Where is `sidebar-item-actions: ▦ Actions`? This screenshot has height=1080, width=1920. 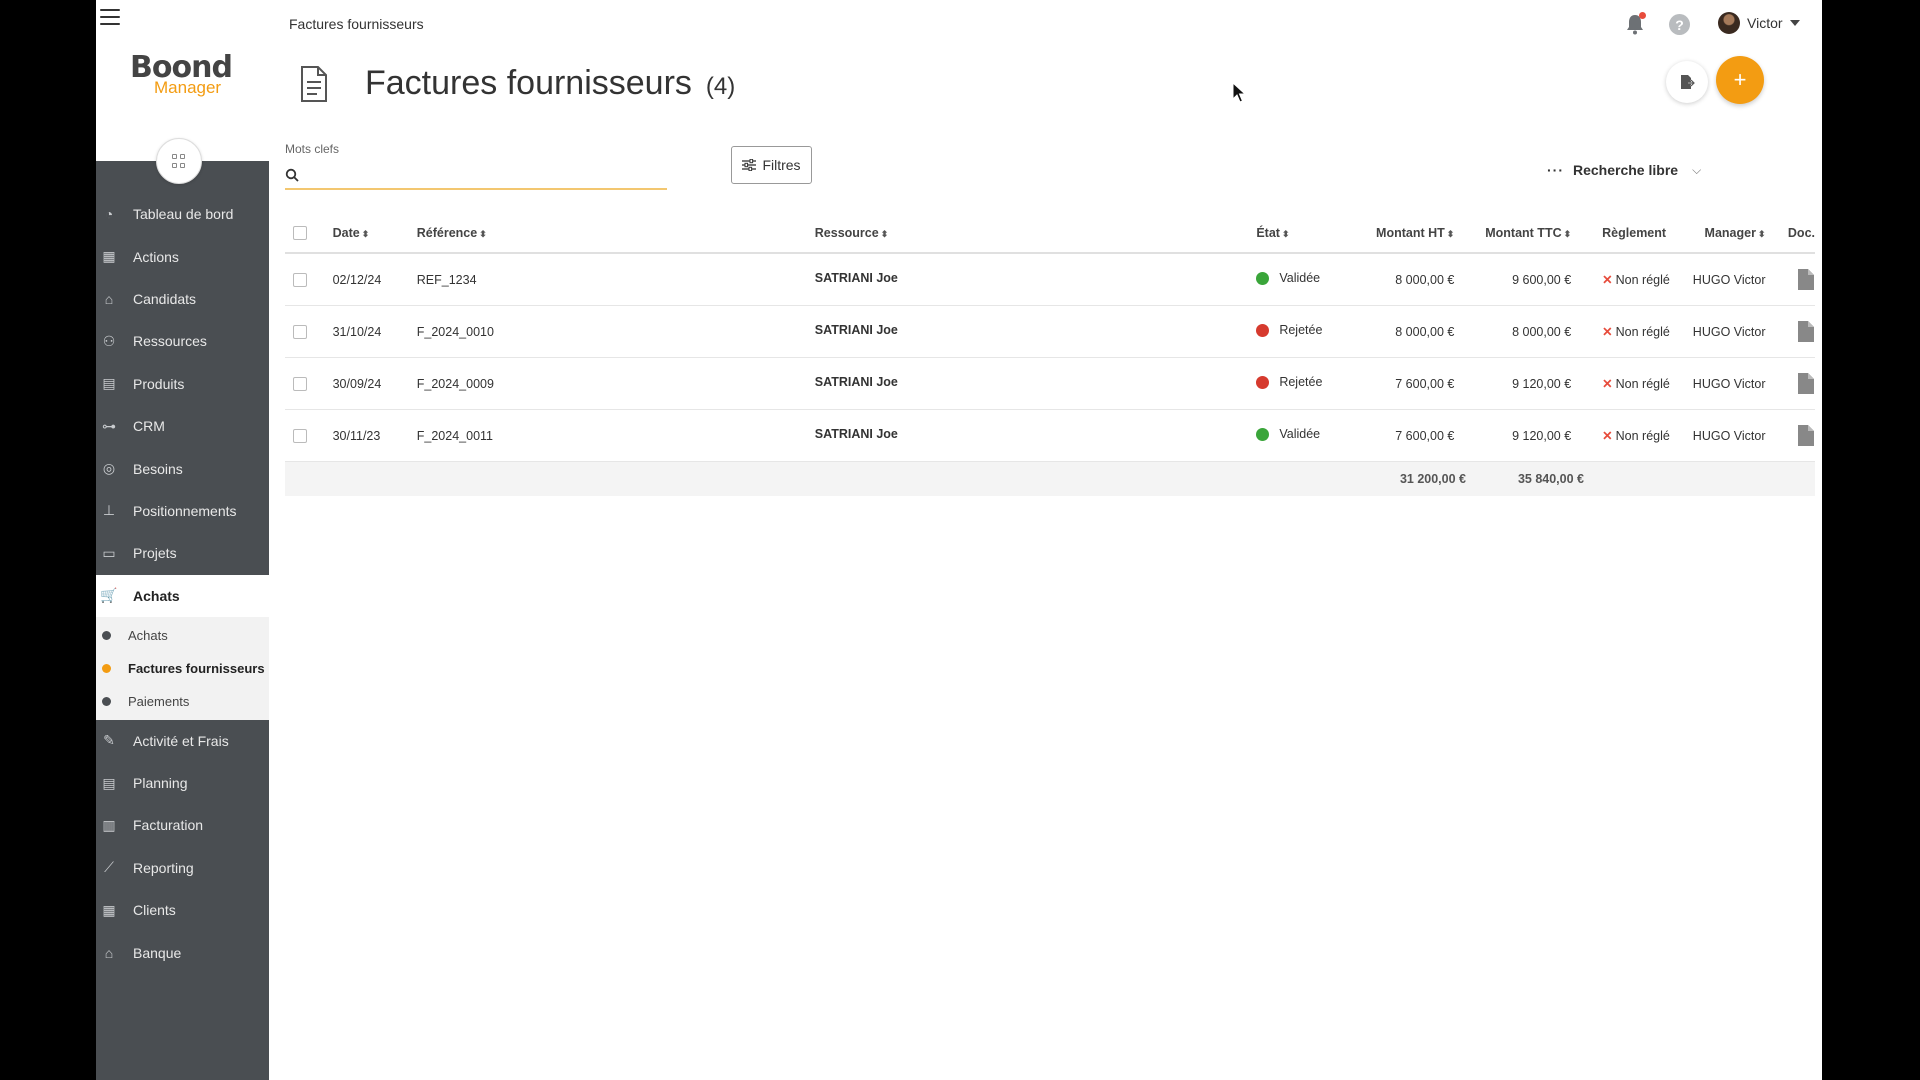
sidebar-item-actions: ▦ Actions is located at coordinates (182, 256).